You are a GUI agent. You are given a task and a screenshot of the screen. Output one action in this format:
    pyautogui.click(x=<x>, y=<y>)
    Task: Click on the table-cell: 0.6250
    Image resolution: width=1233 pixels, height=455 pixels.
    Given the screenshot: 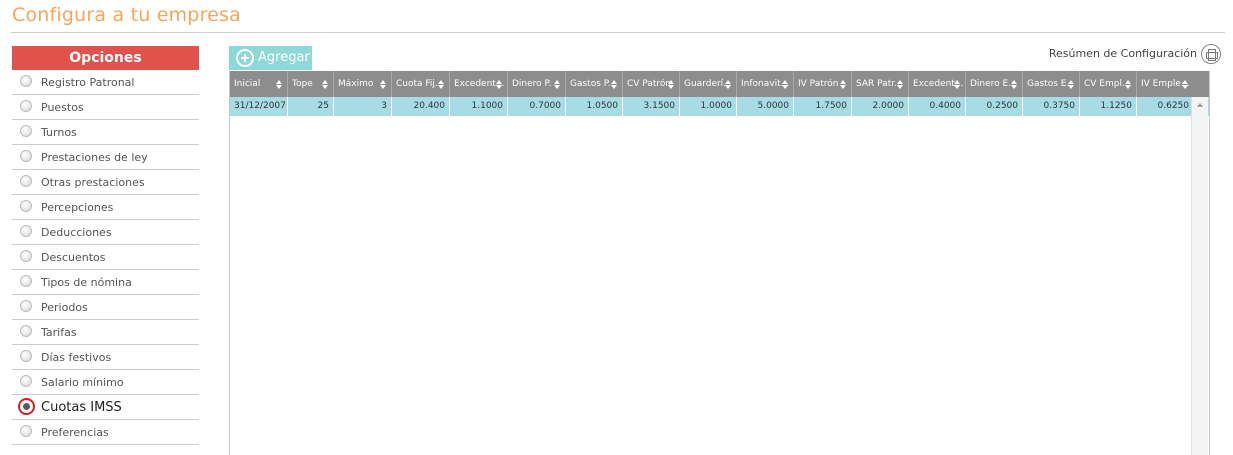 What is the action you would take?
    pyautogui.click(x=1165, y=106)
    